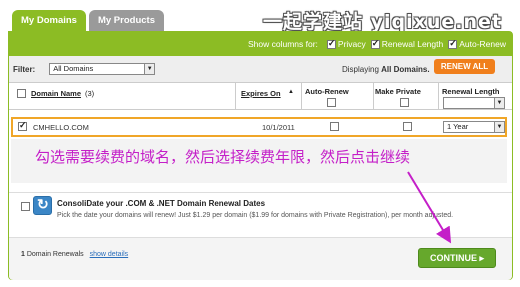 Image resolution: width=520 pixels, height=287 pixels. I want to click on annotation-arrow, so click(429, 207).